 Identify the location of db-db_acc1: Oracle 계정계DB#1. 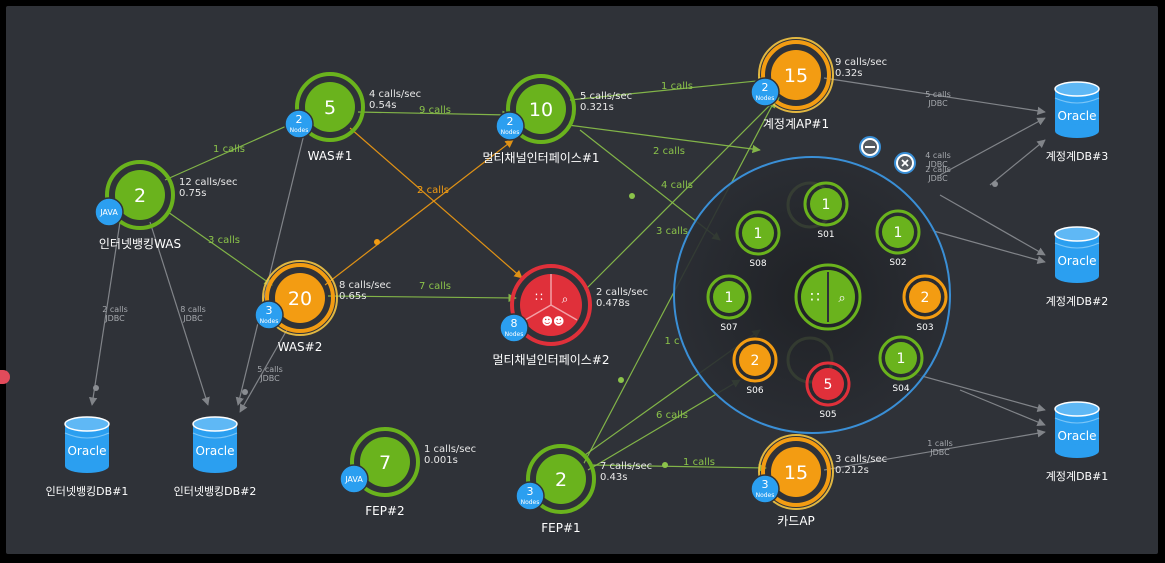
(1077, 442).